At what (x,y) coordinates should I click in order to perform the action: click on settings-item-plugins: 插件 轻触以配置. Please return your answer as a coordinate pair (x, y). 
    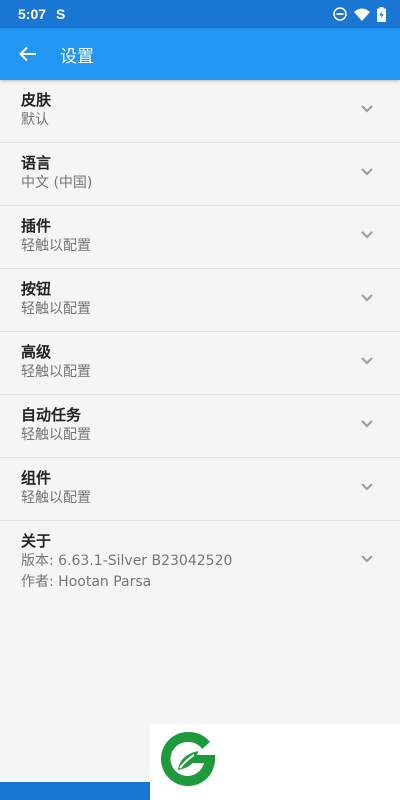
    Looking at the image, I should click on (200, 237).